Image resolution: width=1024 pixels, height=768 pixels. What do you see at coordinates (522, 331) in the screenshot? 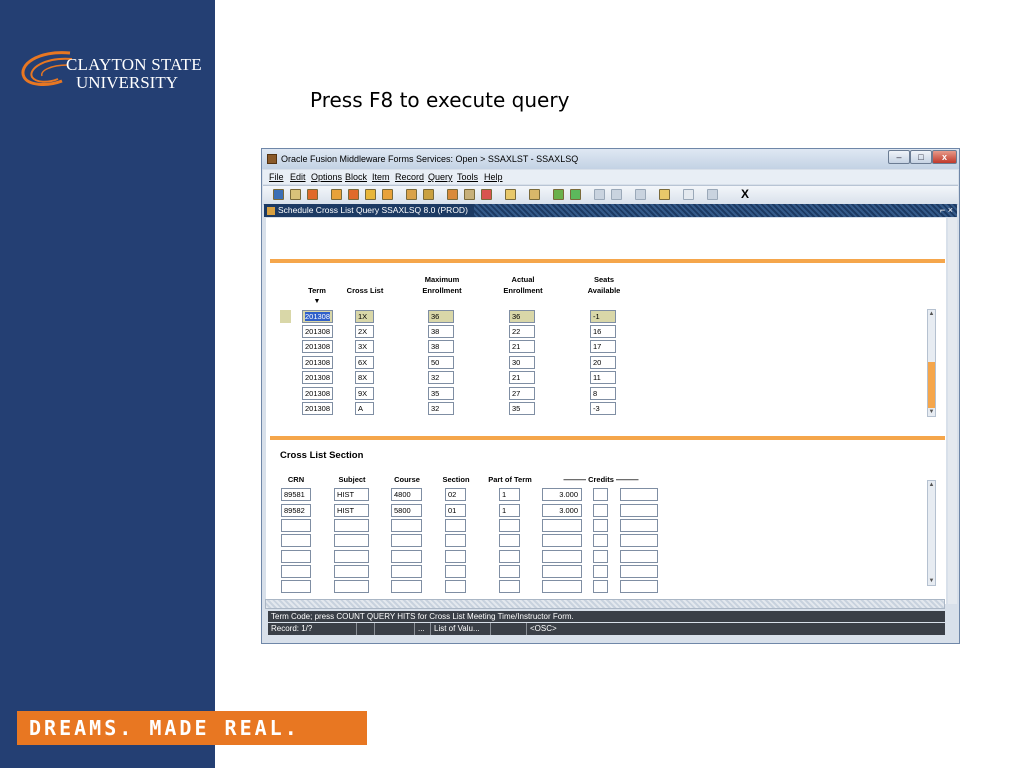
I see `actual-enrollment-field: 22` at bounding box center [522, 331].